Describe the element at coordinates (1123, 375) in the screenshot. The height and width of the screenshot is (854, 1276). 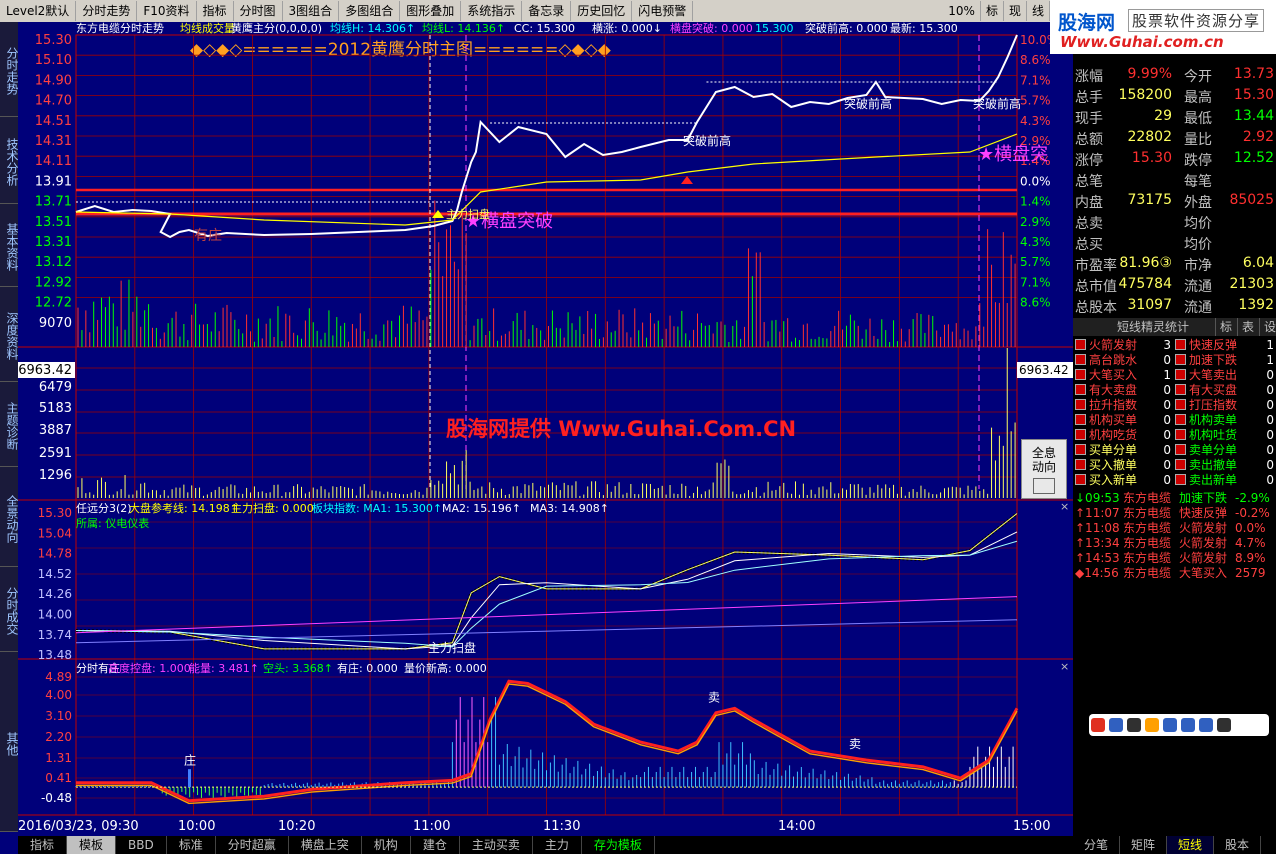
I see `signal-row: 大笔买入 1` at that location.